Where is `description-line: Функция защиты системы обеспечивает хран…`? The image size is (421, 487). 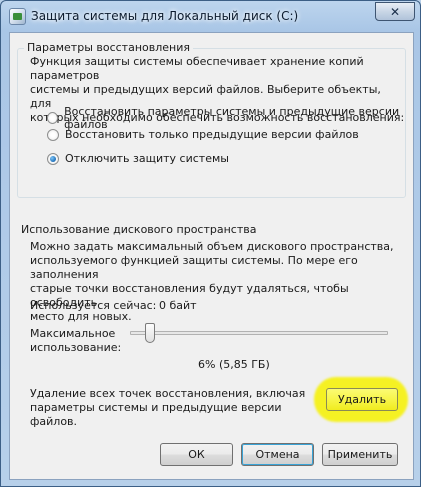
description-line: Функция защиты системы обеспечивает хран… is located at coordinates (197, 68).